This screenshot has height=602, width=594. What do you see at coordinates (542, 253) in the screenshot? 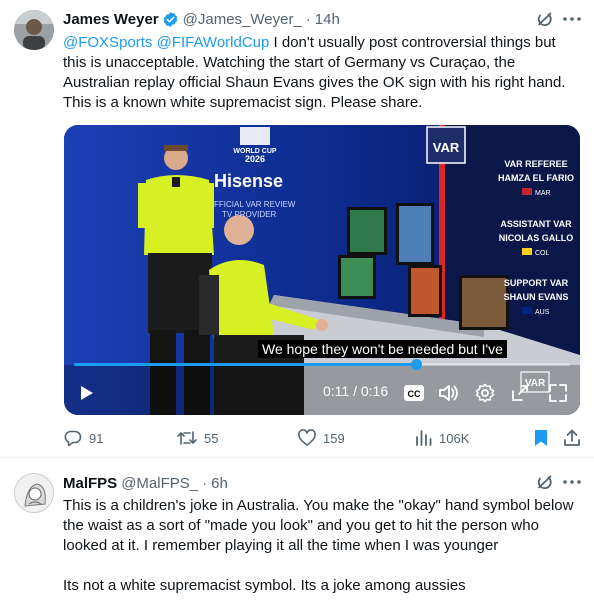
I see `svg-text: COL` at bounding box center [542, 253].